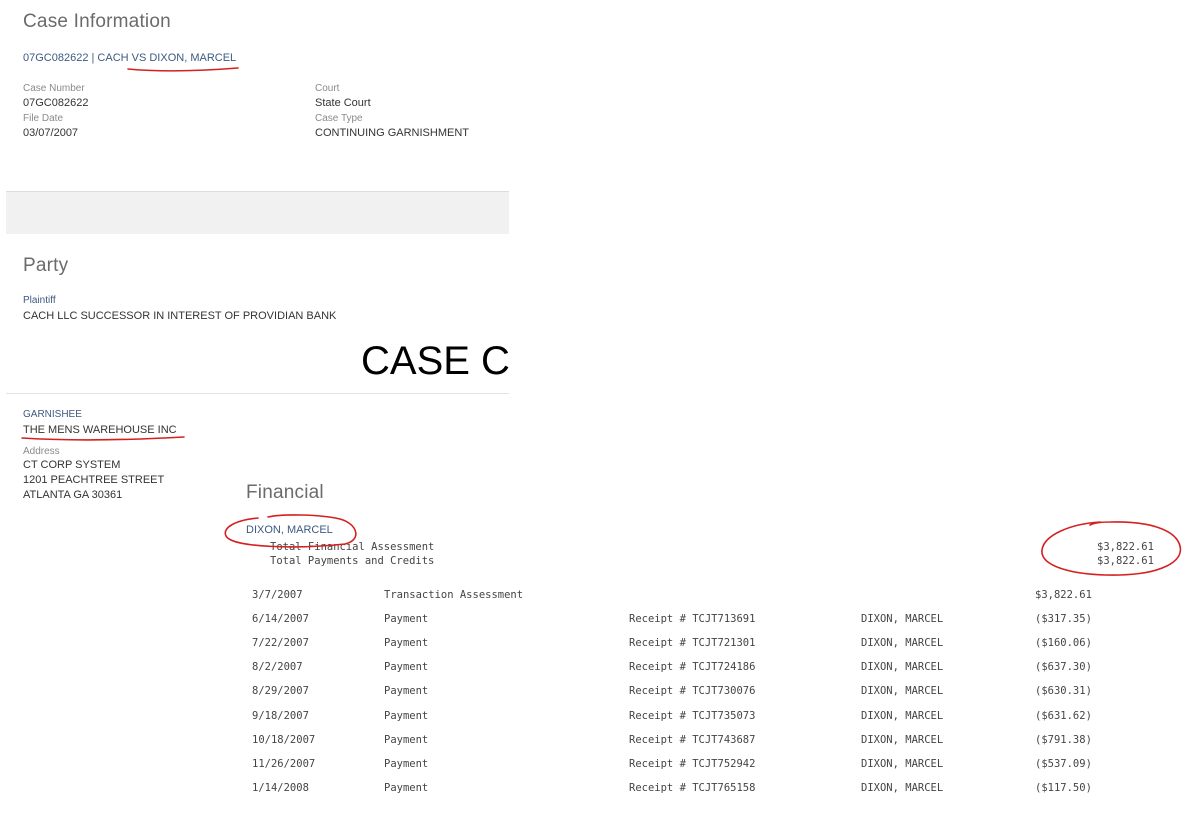  Describe the element at coordinates (51, 133) in the screenshot. I see `file-date-value: 03/07/2007` at that location.